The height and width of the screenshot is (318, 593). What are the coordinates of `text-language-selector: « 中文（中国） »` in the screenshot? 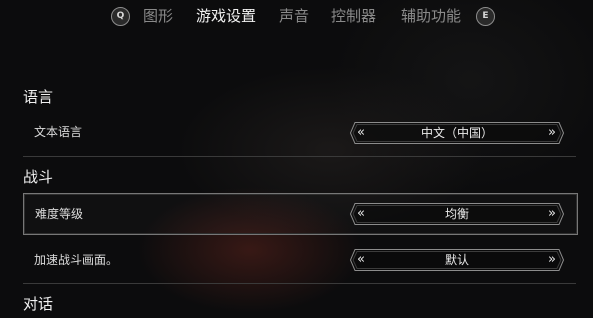 It's located at (457, 133).